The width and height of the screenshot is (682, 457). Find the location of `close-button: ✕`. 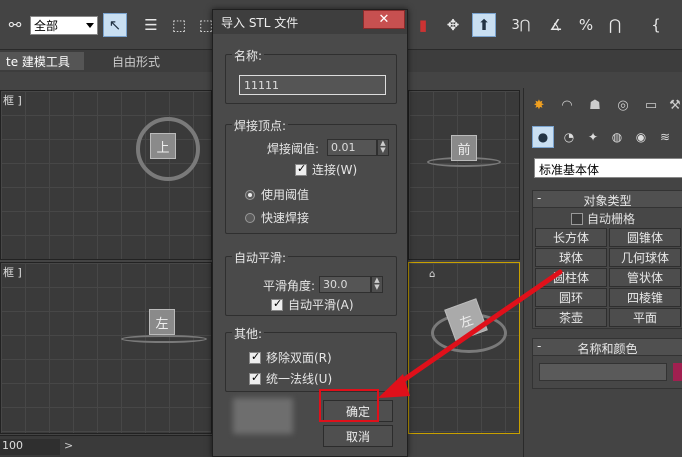

close-button: ✕ is located at coordinates (384, 19).